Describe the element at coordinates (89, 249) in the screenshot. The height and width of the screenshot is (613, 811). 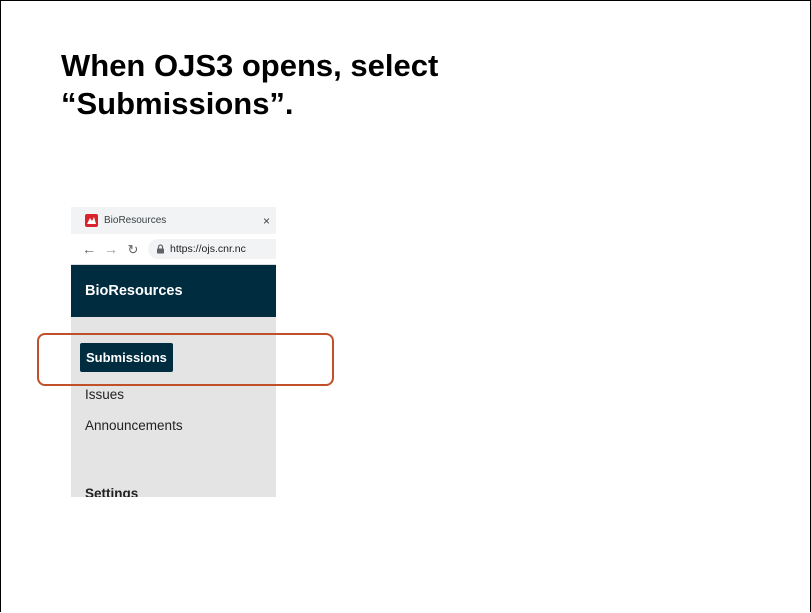
I see `arrow-left-icon: ←` at that location.